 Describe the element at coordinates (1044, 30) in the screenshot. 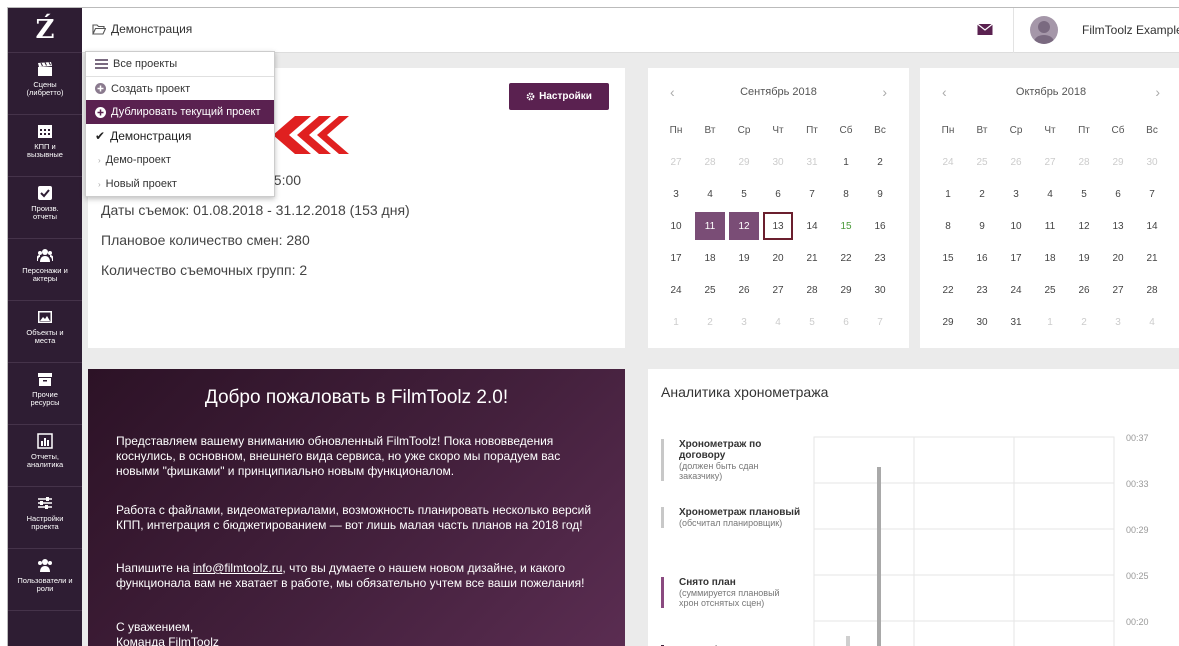

I see `avatar` at that location.